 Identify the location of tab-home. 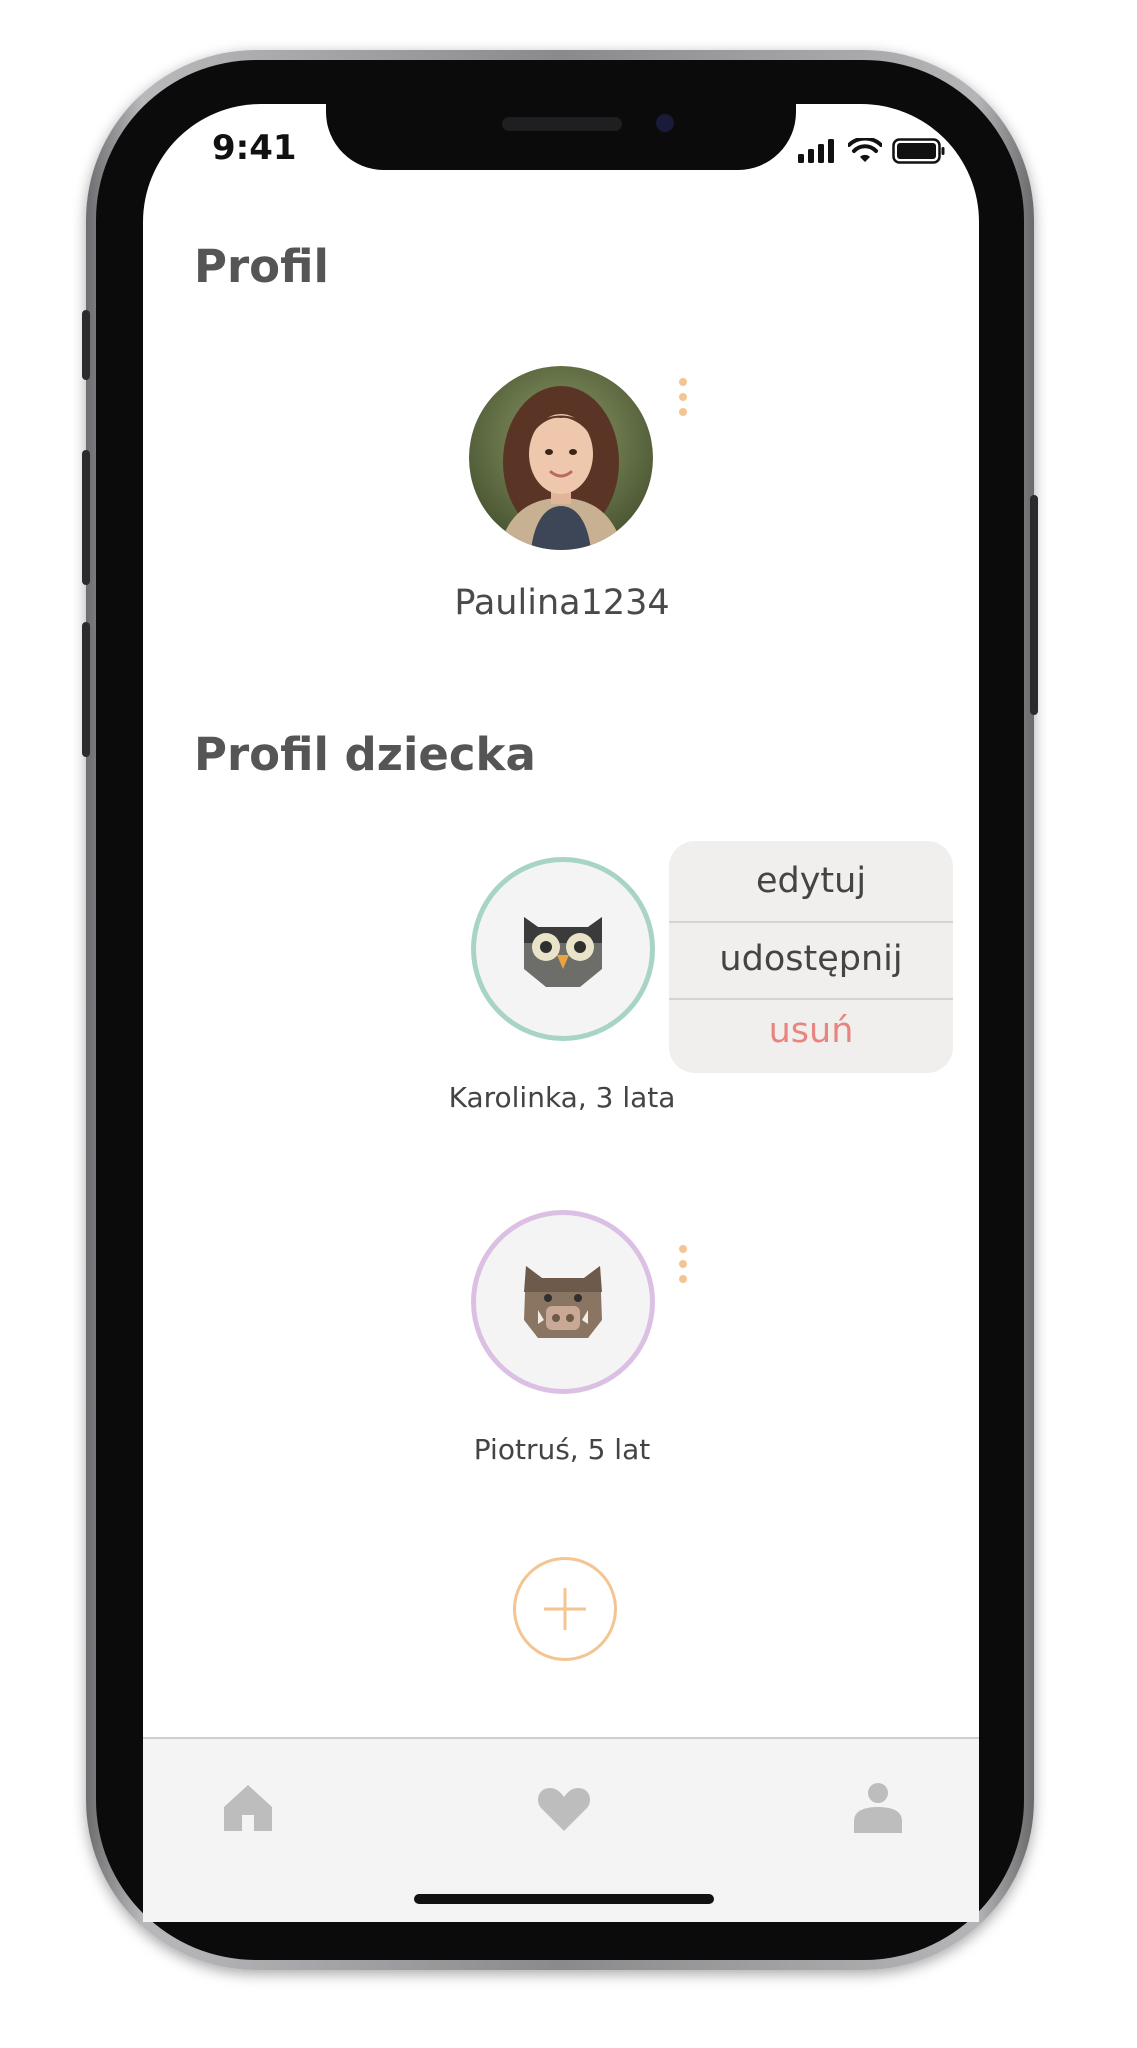
(248, 1810).